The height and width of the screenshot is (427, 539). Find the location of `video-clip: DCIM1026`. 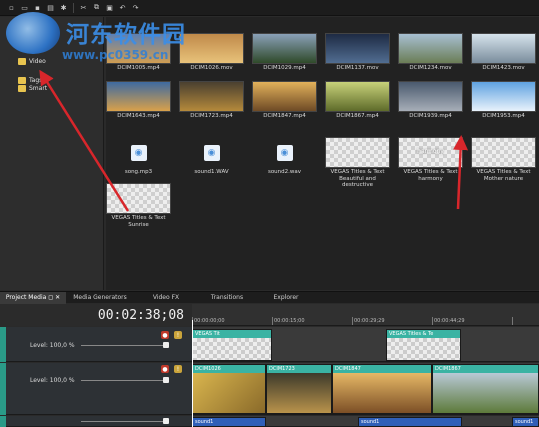

video-clip: DCIM1026 is located at coordinates (229, 389).